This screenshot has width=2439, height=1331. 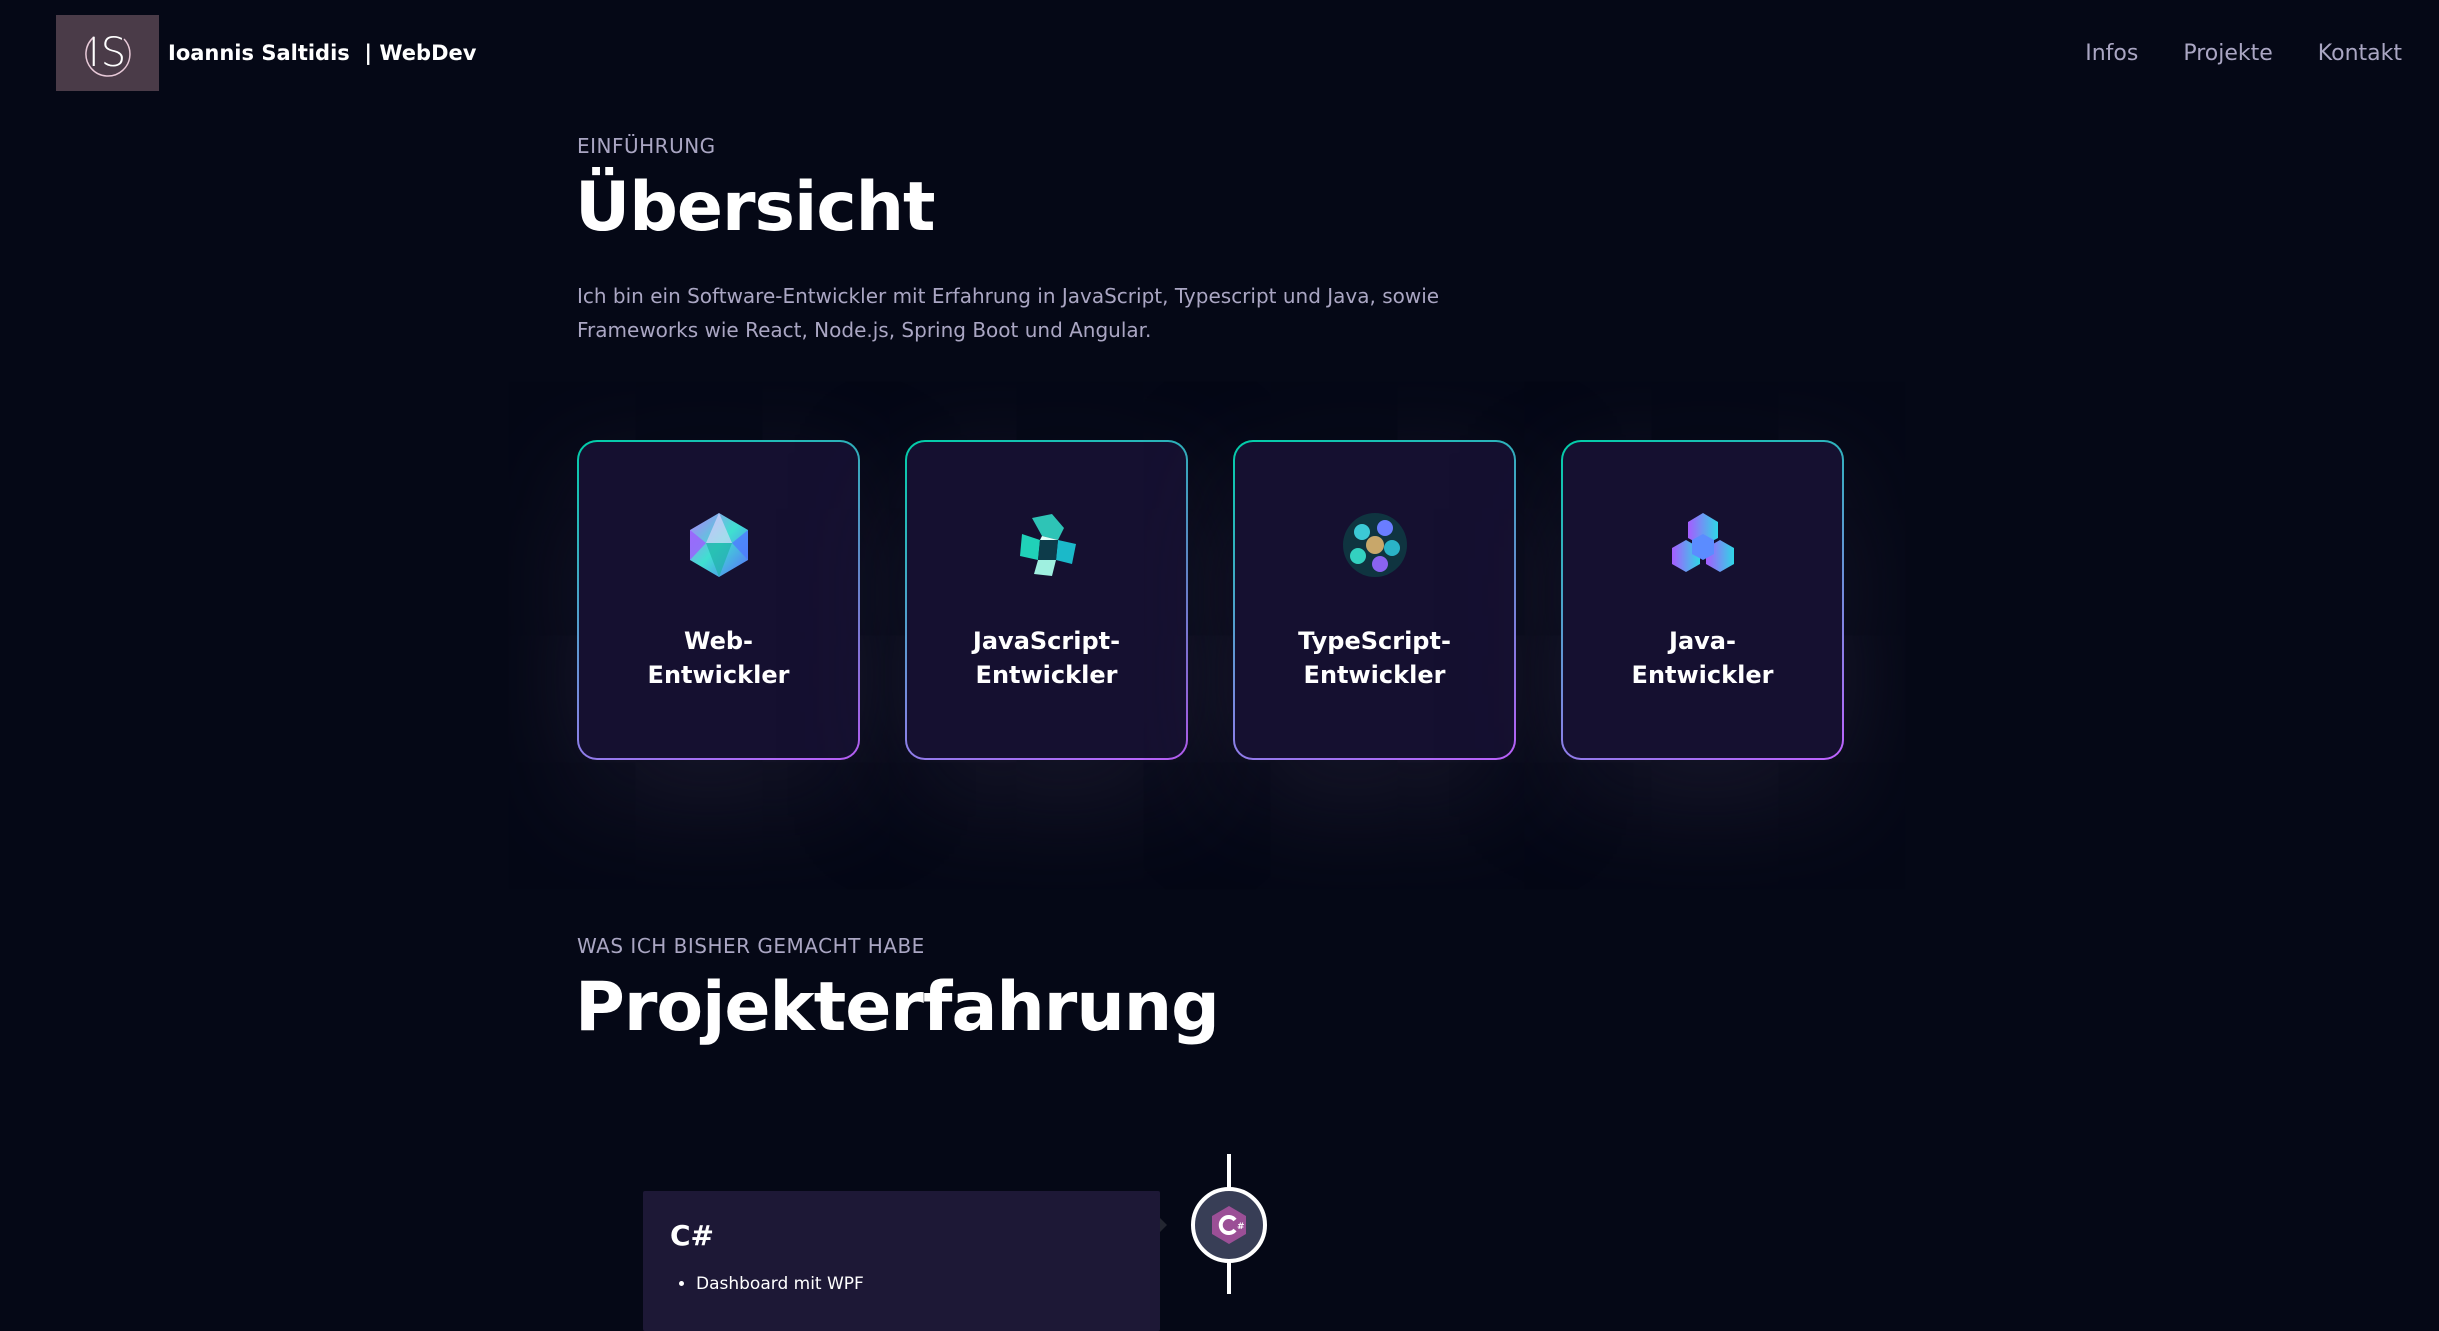 I want to click on csharp-icon: #, so click(x=1229, y=1225).